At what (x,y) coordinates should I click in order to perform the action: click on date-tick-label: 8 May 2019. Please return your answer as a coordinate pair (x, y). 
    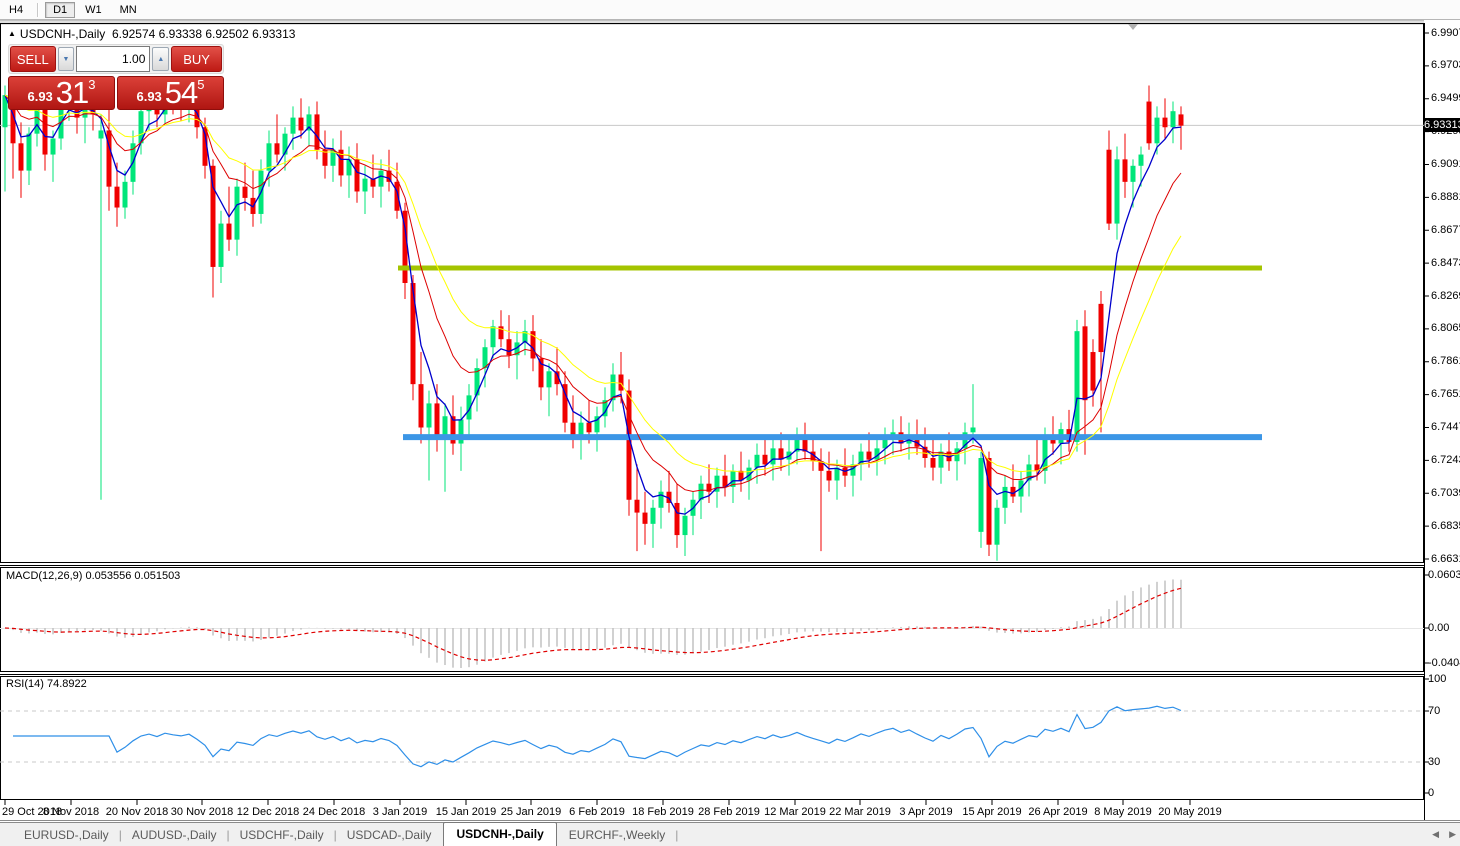
    Looking at the image, I should click on (1123, 812).